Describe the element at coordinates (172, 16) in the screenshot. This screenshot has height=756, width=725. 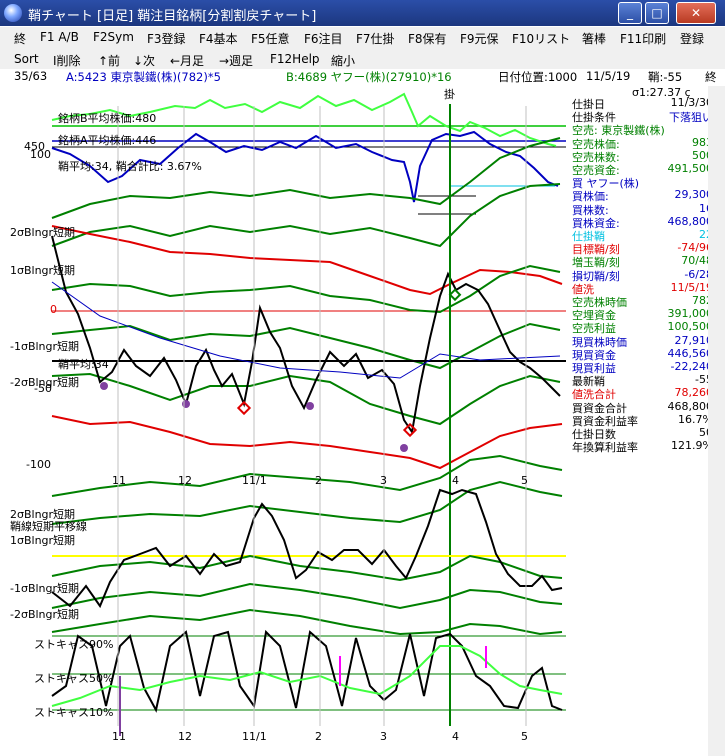
I see `window-title: 鞘チャート [日足] 鞘注目銘柄[分割割戻チャート]` at that location.